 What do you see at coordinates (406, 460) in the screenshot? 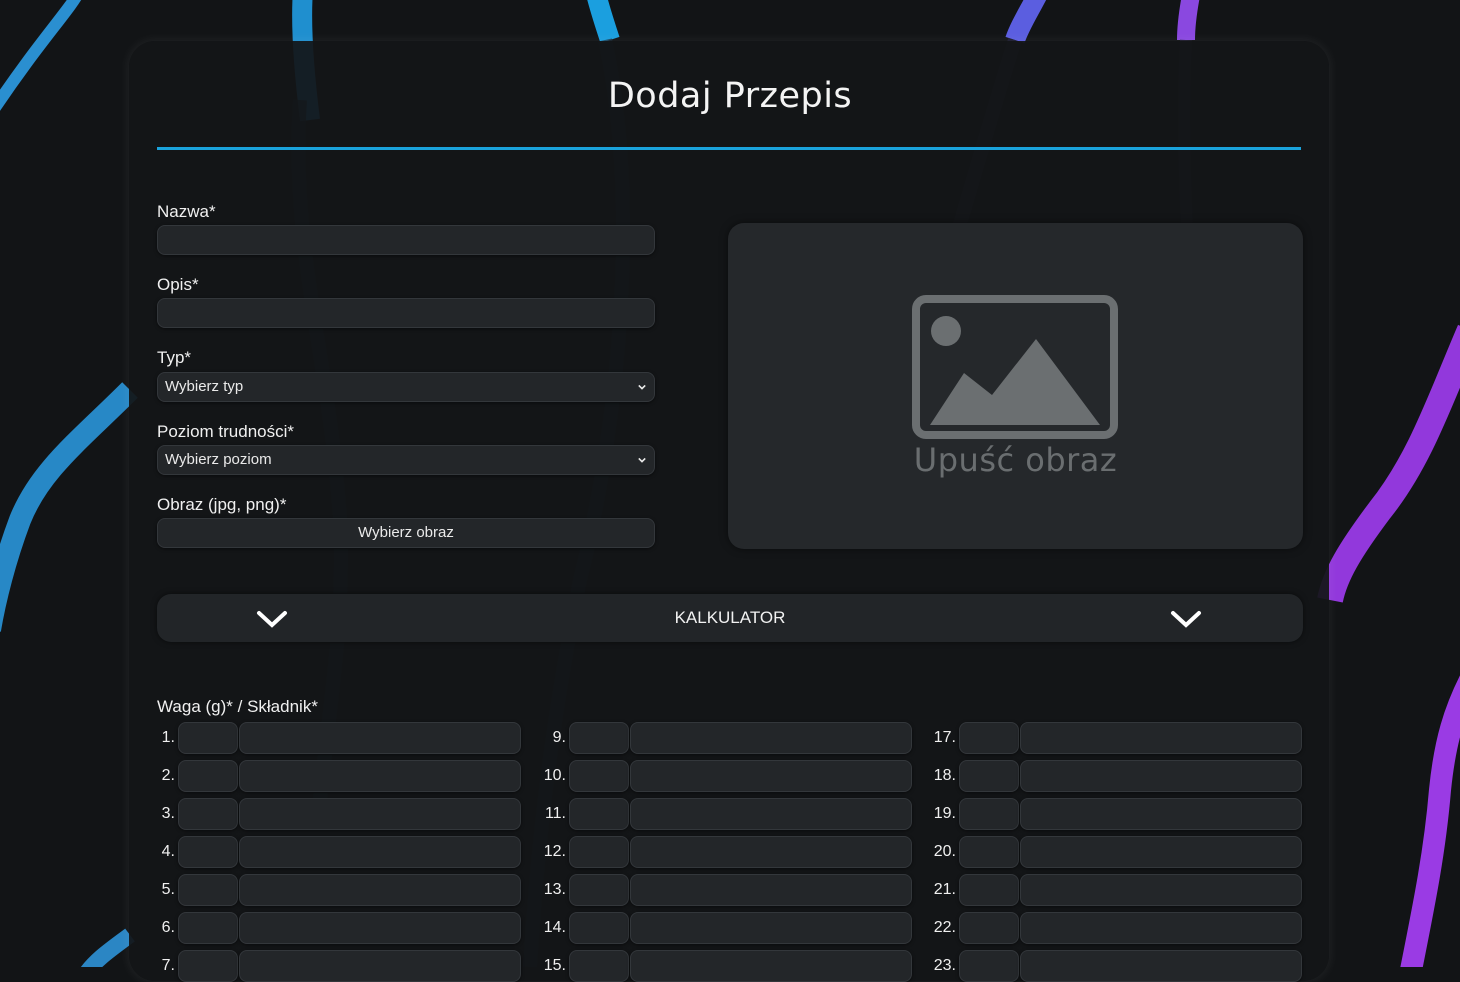
I see `difficulty-select: Wybierz poziom` at bounding box center [406, 460].